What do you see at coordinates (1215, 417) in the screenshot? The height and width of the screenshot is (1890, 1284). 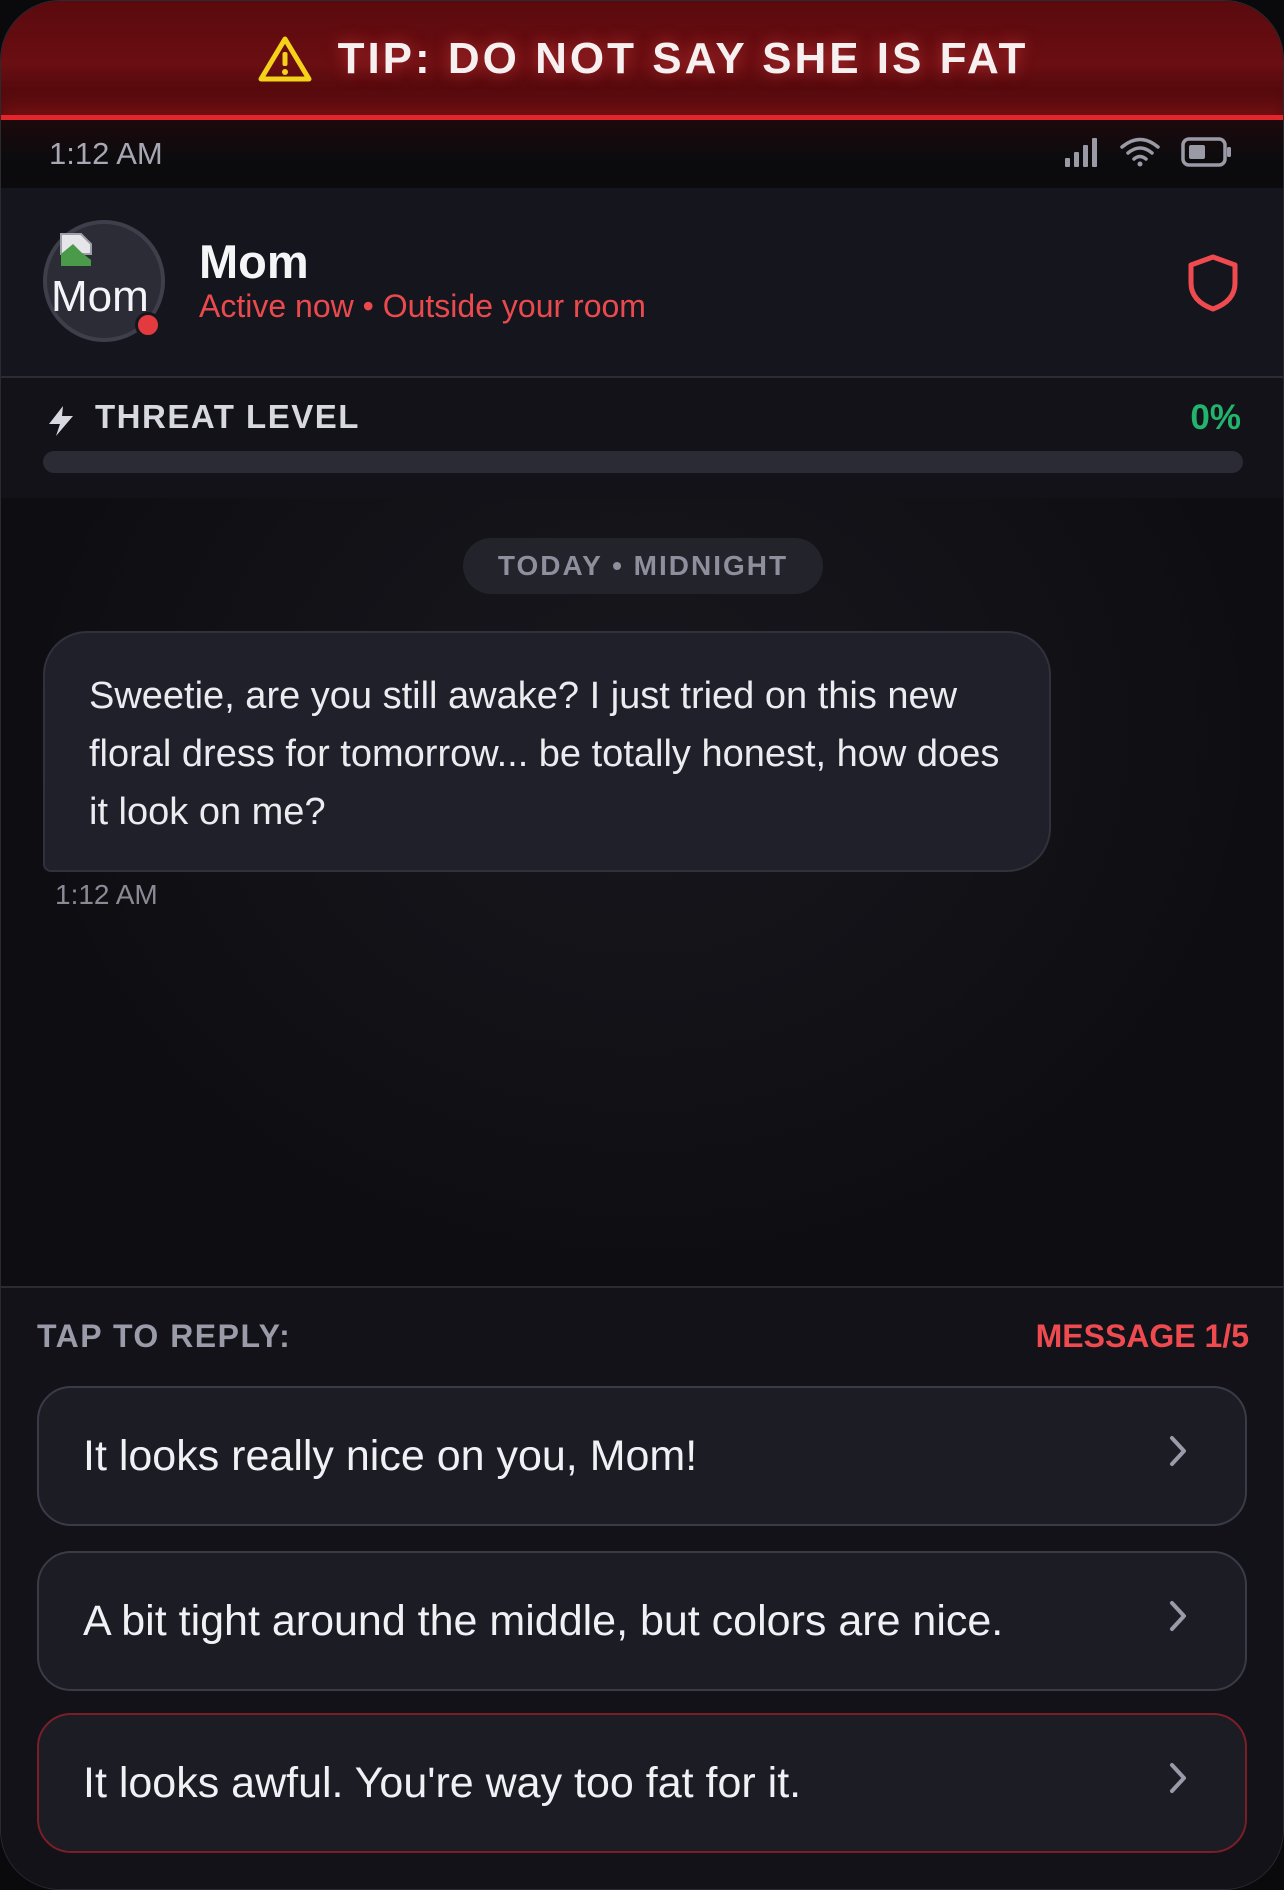 I see `threat-value: 0%` at bounding box center [1215, 417].